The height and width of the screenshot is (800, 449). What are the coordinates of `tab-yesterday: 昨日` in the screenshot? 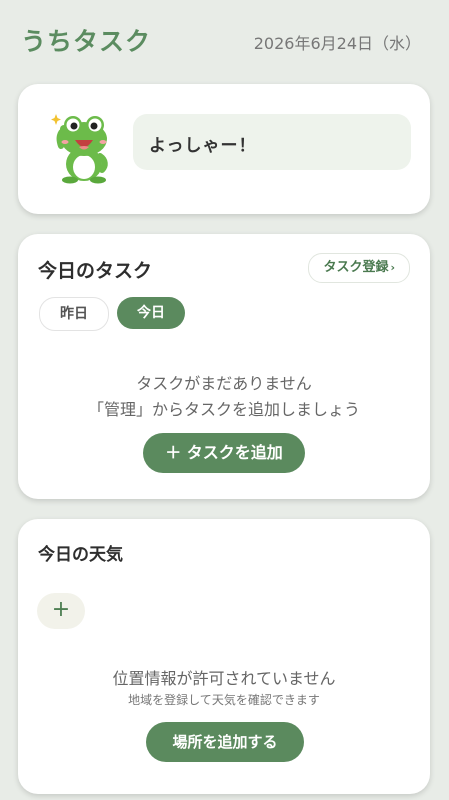 It's located at (74, 314).